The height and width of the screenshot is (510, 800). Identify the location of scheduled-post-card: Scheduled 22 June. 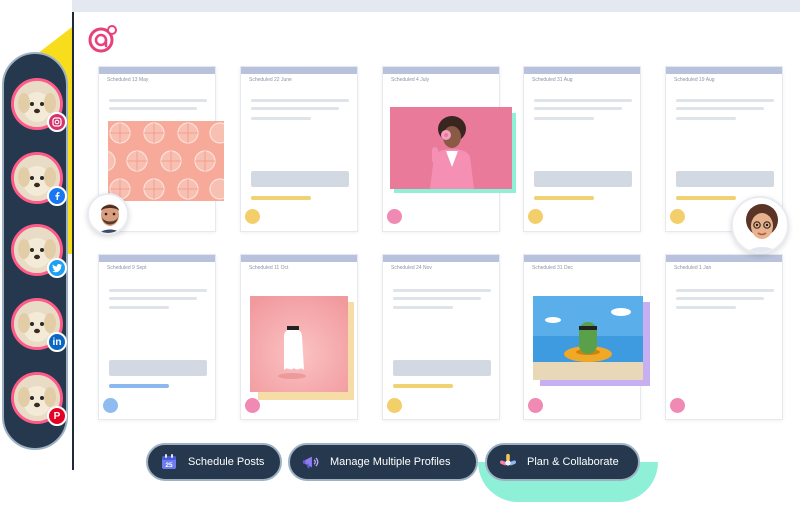
(299, 149).